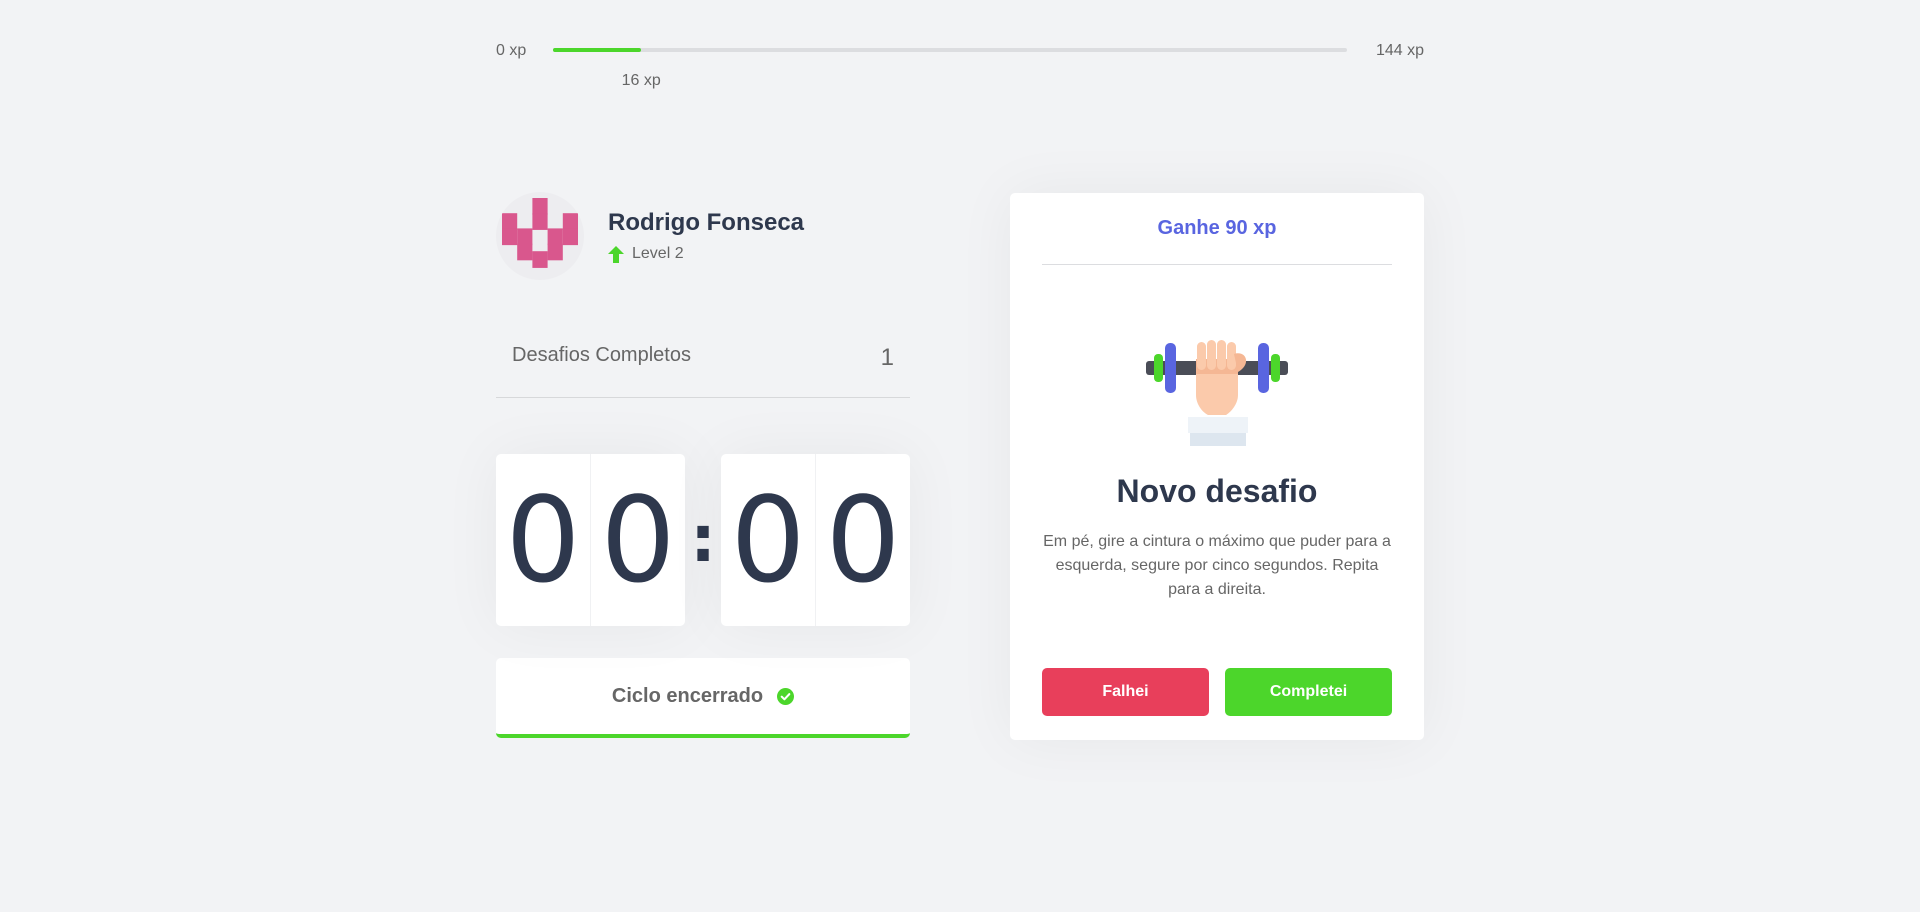 The width and height of the screenshot is (1920, 912). What do you see at coordinates (1217, 692) in the screenshot?
I see `challenge-actions: Falhei Completei` at bounding box center [1217, 692].